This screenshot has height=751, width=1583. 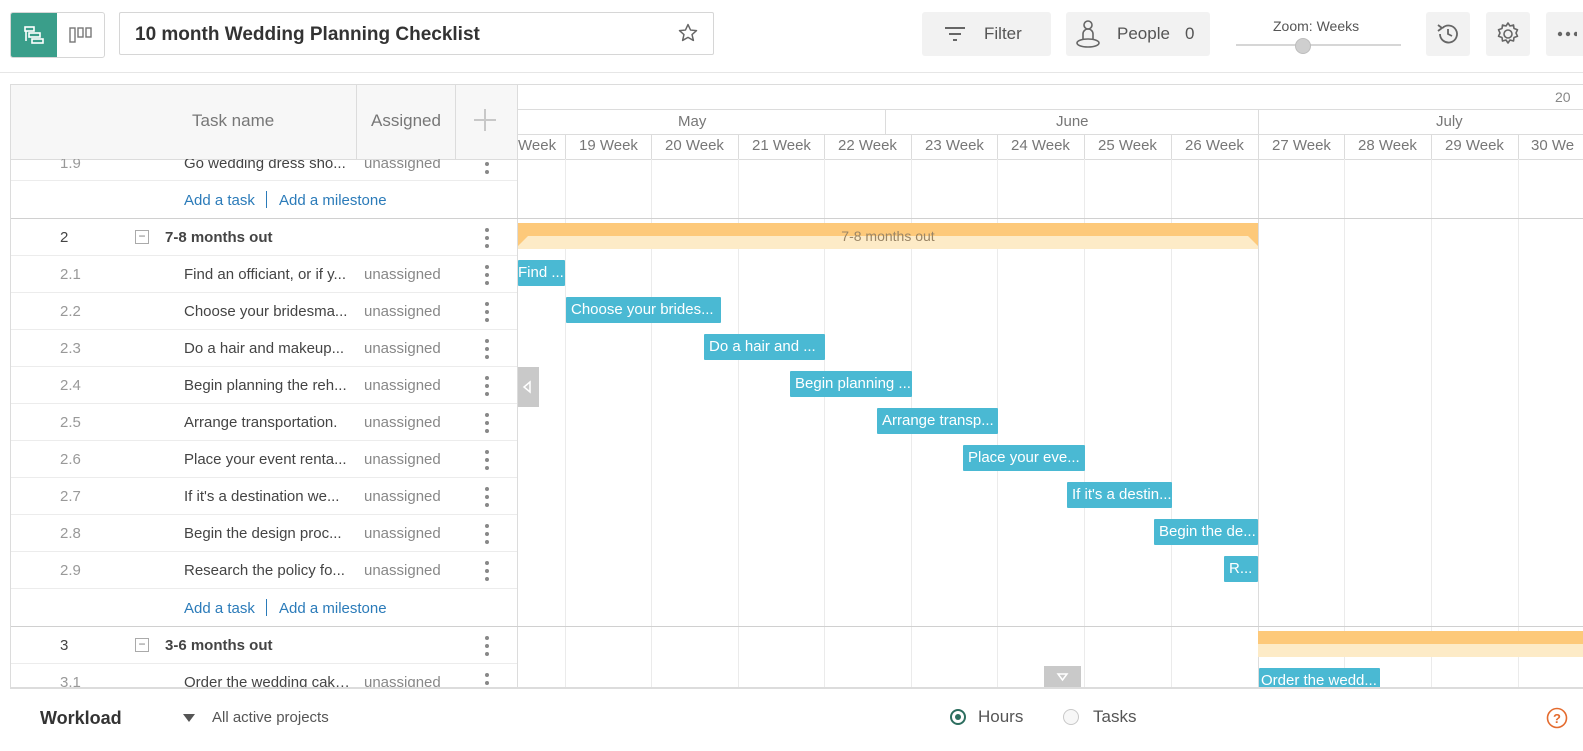 What do you see at coordinates (249, 645) in the screenshot?
I see `group-name: 3-6 months out` at bounding box center [249, 645].